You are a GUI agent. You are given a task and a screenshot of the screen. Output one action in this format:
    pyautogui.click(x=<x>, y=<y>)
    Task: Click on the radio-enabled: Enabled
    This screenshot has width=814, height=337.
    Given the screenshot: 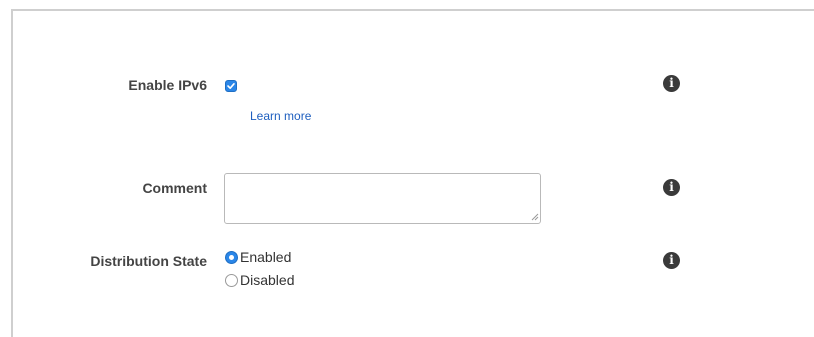 What is the action you would take?
    pyautogui.click(x=258, y=257)
    